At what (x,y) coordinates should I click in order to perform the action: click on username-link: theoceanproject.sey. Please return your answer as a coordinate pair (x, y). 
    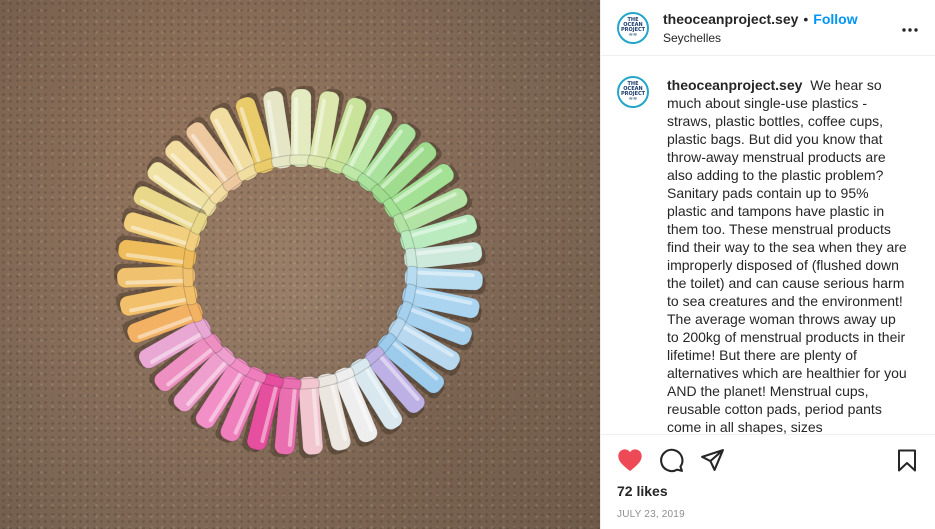
    Looking at the image, I should click on (730, 19).